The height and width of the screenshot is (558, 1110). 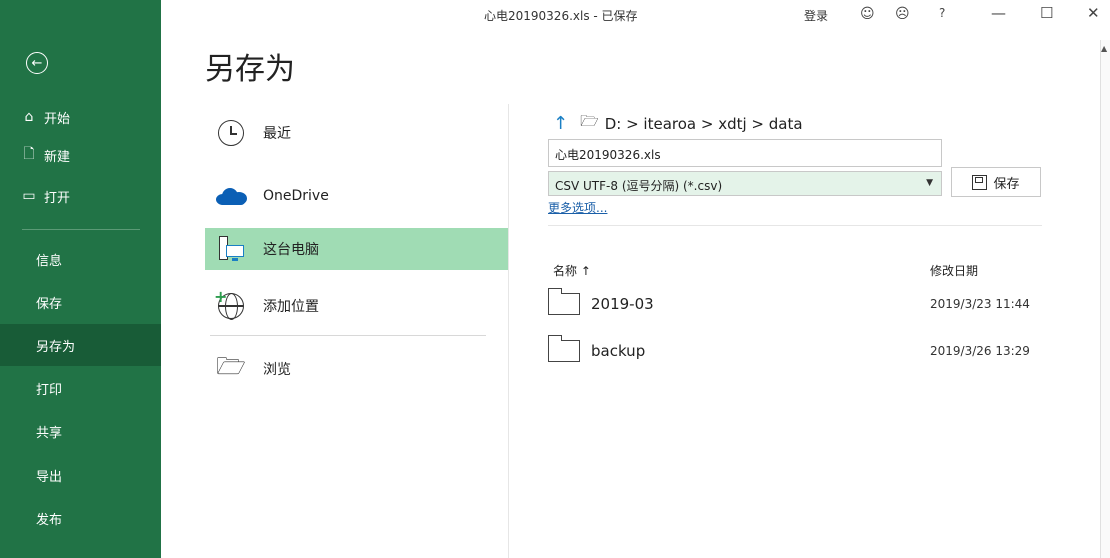 I want to click on location-label: 这台电脑, so click(x=291, y=250).